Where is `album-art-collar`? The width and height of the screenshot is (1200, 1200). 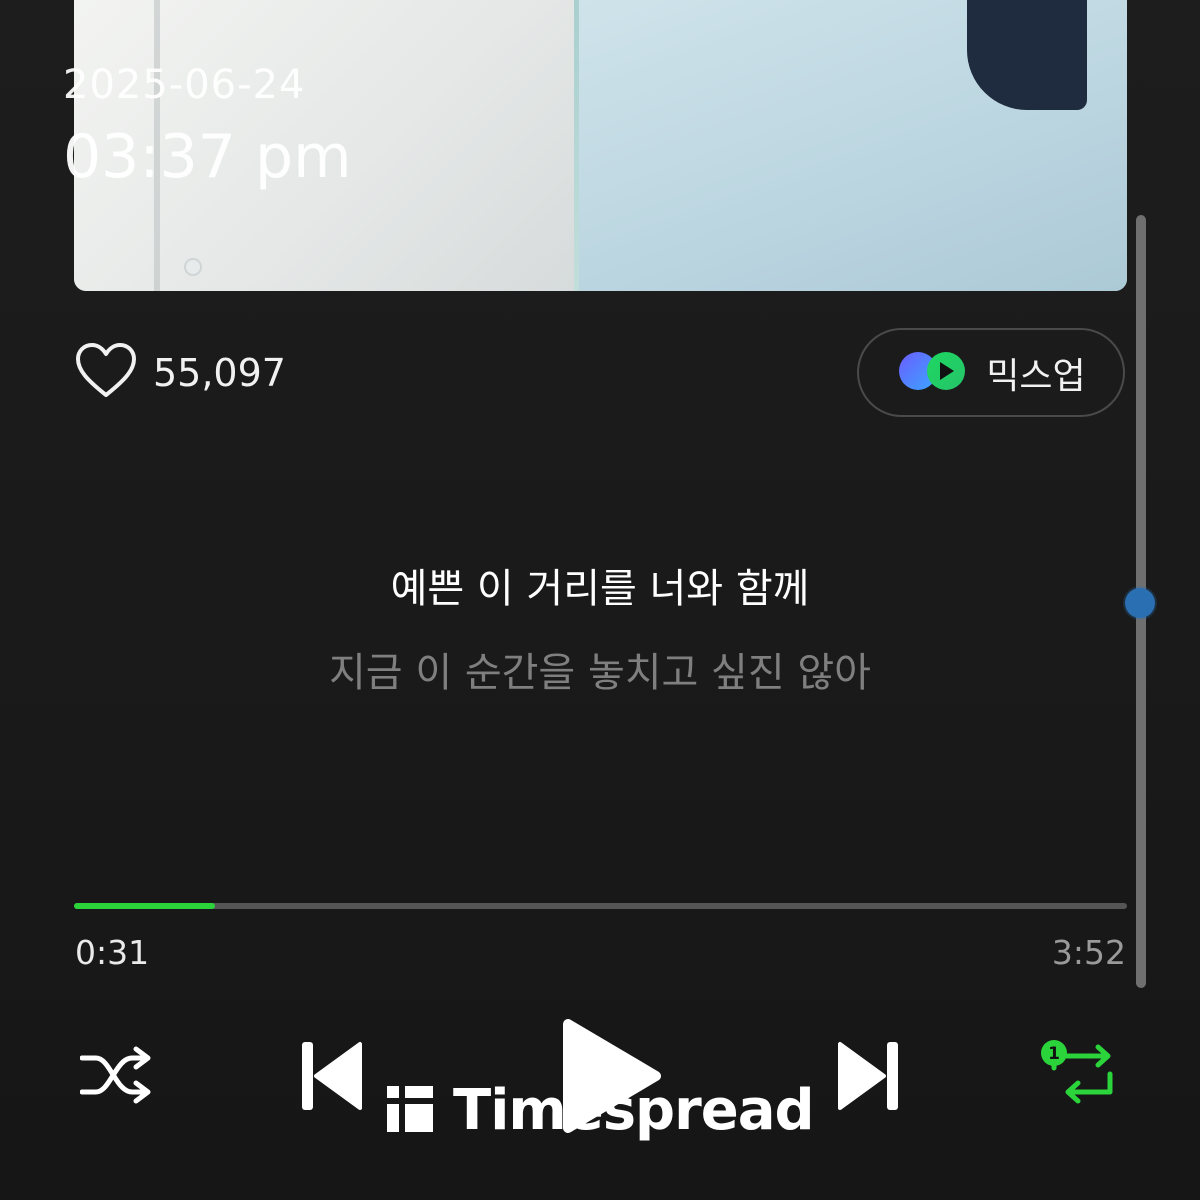
album-art-collar is located at coordinates (1027, 55).